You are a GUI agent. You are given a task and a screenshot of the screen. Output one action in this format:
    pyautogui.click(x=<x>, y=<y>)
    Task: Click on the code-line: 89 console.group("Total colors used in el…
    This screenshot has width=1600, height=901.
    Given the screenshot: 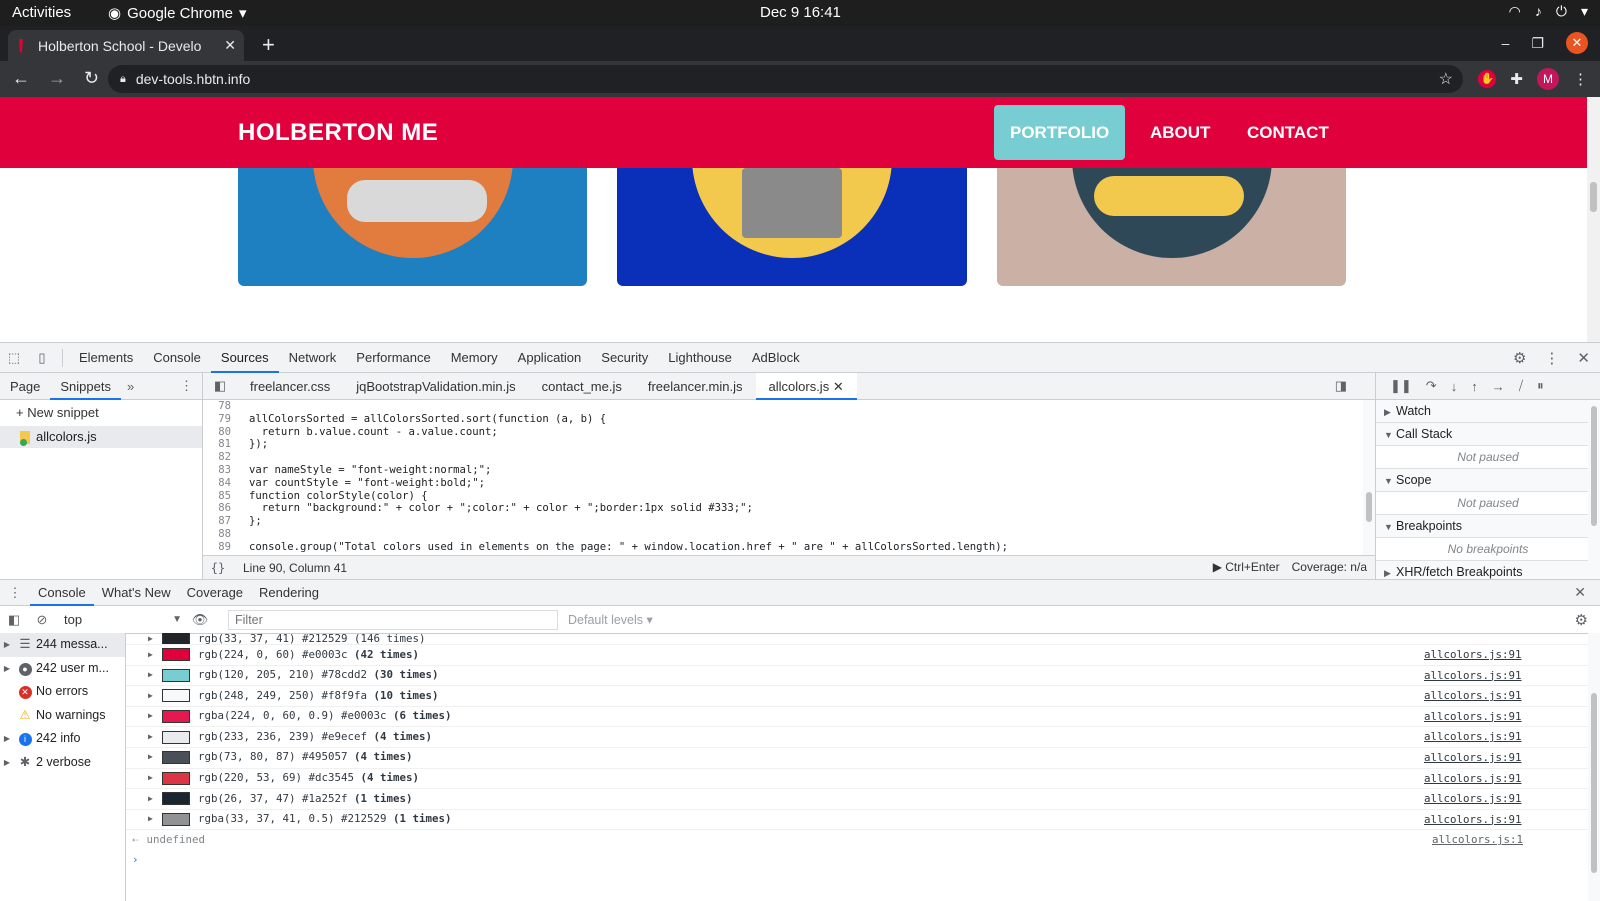 What is the action you would take?
    pyautogui.click(x=775, y=547)
    